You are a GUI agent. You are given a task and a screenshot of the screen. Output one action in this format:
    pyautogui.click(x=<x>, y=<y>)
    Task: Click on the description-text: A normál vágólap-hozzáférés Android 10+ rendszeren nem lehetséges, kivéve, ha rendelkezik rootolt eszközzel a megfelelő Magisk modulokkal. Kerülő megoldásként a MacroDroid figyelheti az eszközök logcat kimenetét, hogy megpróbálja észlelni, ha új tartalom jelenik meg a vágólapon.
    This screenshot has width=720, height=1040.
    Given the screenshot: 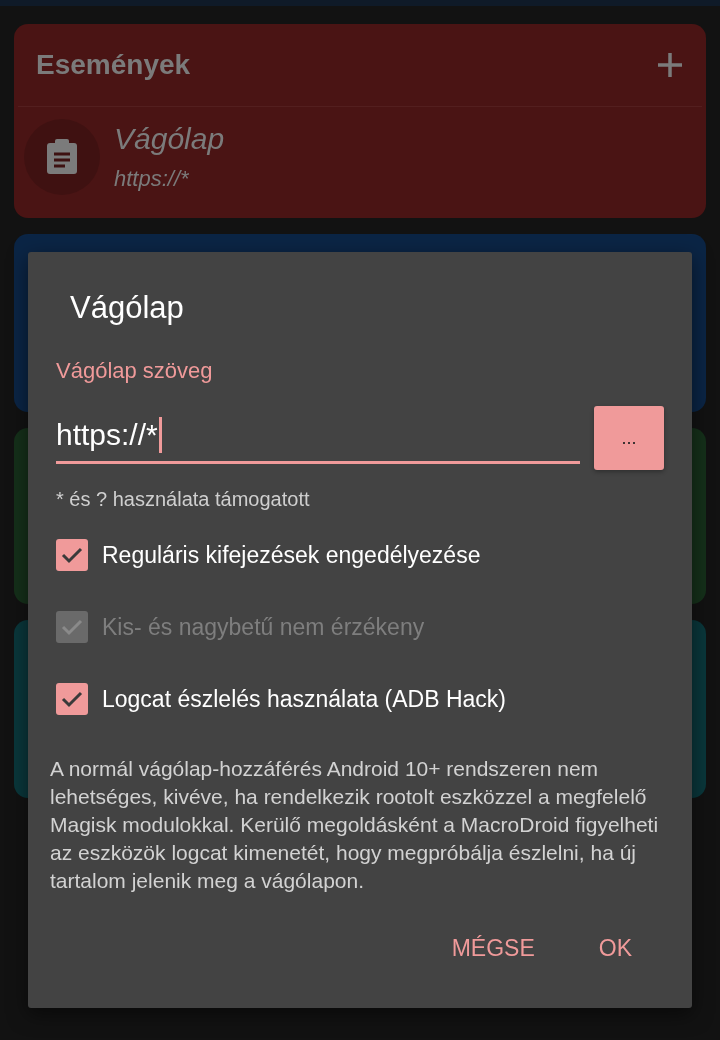 What is the action you would take?
    pyautogui.click(x=355, y=825)
    